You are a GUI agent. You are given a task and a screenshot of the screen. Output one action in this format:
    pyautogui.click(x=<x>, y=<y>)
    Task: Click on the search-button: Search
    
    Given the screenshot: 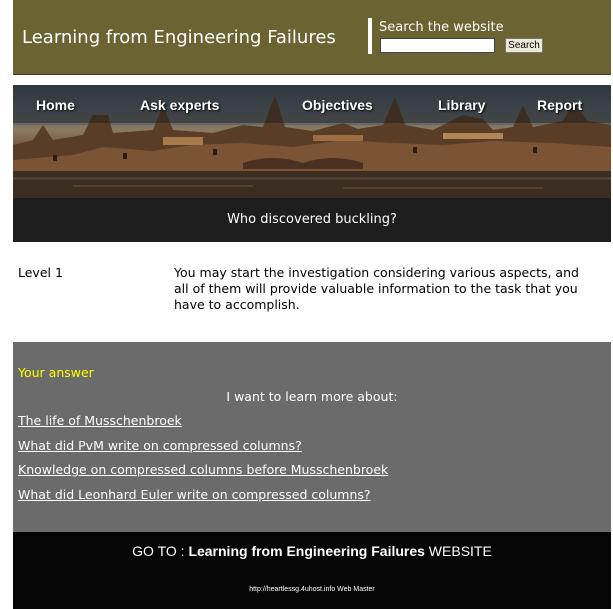 What is the action you would take?
    pyautogui.click(x=524, y=45)
    